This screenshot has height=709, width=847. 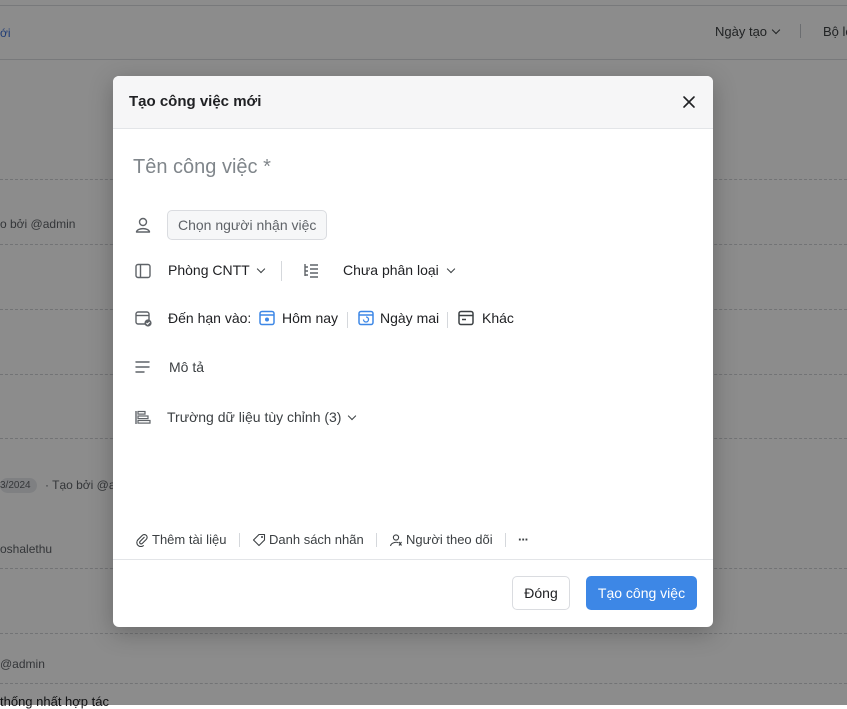 What do you see at coordinates (449, 539) in the screenshot?
I see `followers-label: Người theo dõi` at bounding box center [449, 539].